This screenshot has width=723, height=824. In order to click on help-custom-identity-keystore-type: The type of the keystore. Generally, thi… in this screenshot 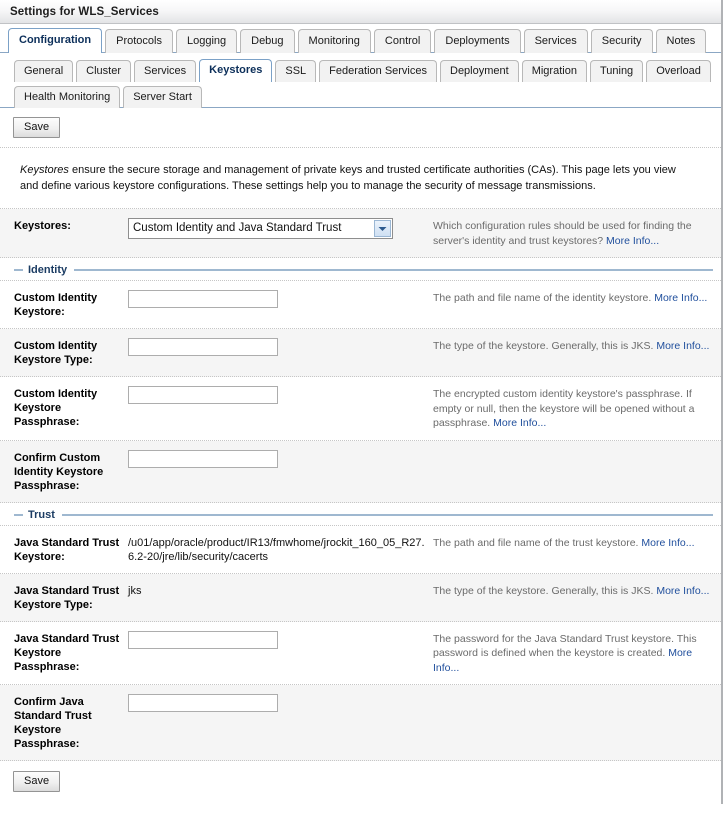, I will do `click(574, 346)`.